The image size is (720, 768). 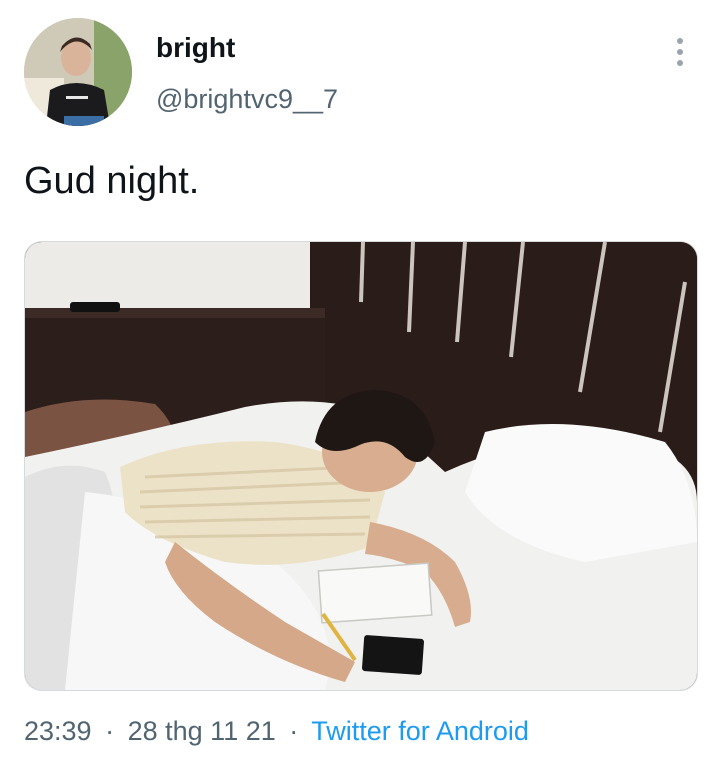 I want to click on tweet-source-link: Twitter for Android, so click(x=420, y=731).